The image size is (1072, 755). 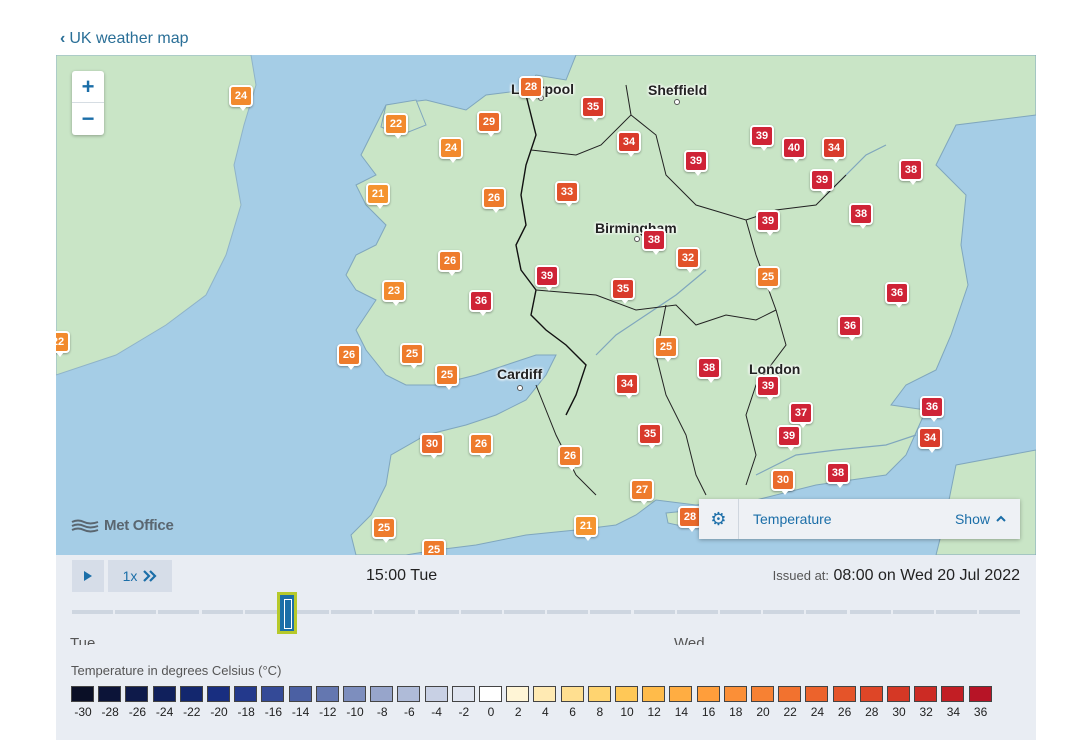 What do you see at coordinates (642, 492) in the screenshot?
I see `temperature-marker: 27` at bounding box center [642, 492].